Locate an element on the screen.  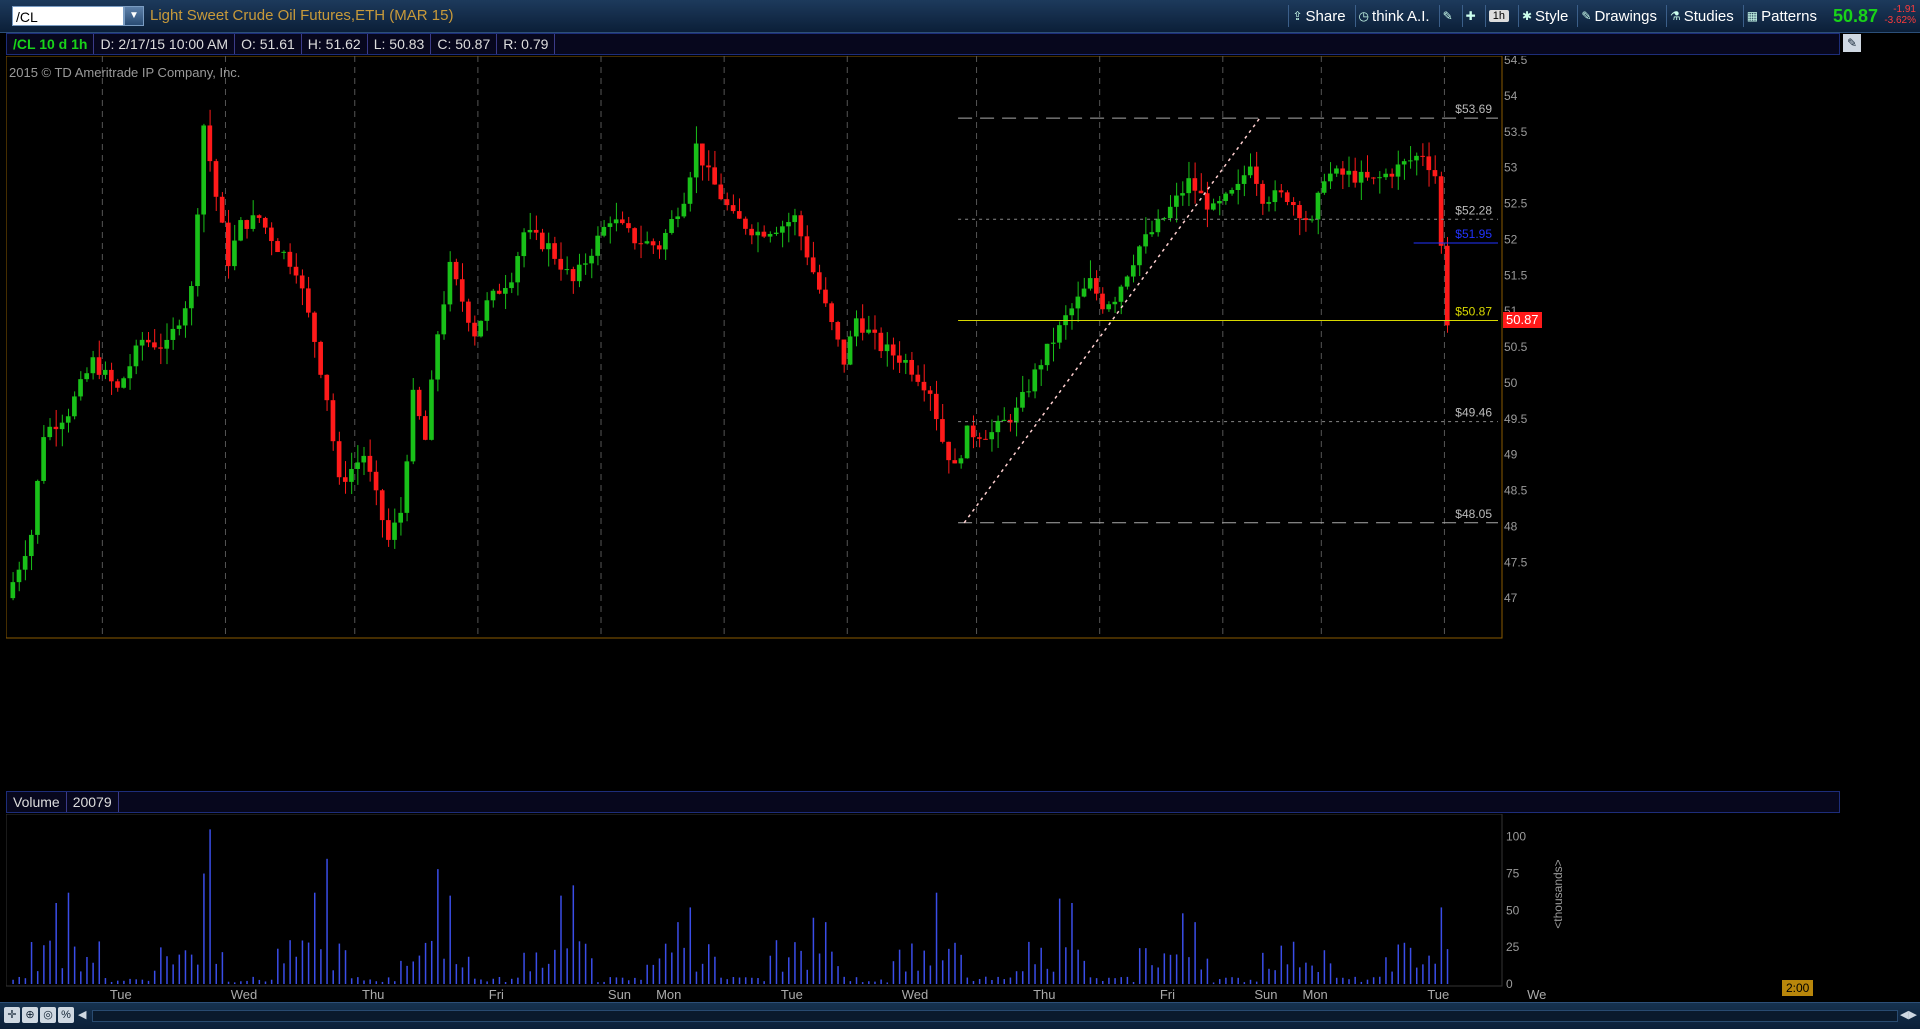
symbol-input: /CL is located at coordinates (68, 16).